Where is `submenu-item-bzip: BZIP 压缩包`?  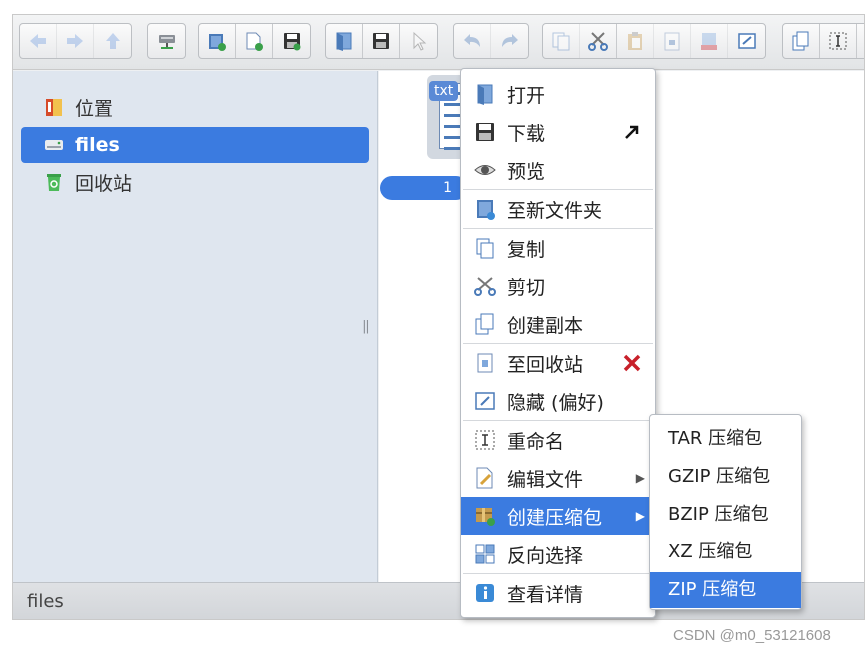 submenu-item-bzip: BZIP 压缩包 is located at coordinates (725, 515).